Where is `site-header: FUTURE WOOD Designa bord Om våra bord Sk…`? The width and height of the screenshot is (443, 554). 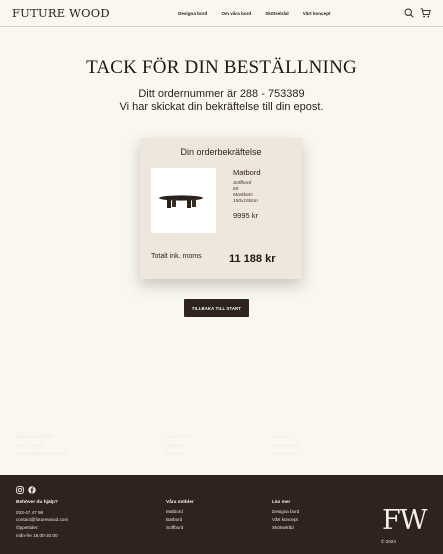 site-header: FUTURE WOOD Designa bord Om våra bord Sk… is located at coordinates (221, 13).